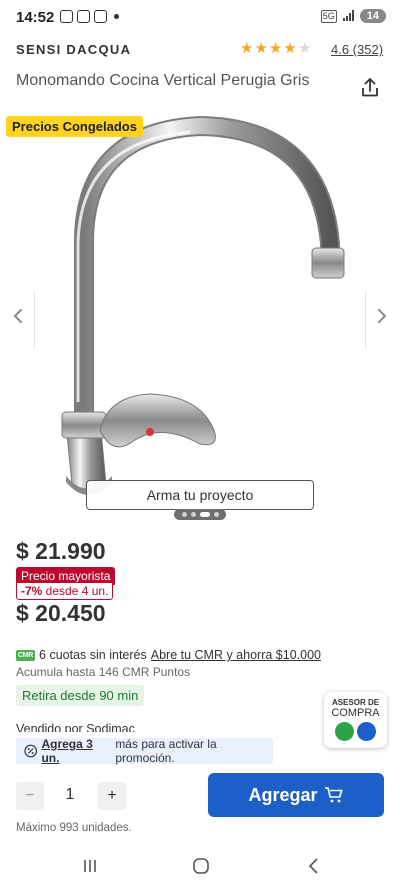  What do you see at coordinates (204, 514) in the screenshot?
I see `carousel-dot-active` at bounding box center [204, 514].